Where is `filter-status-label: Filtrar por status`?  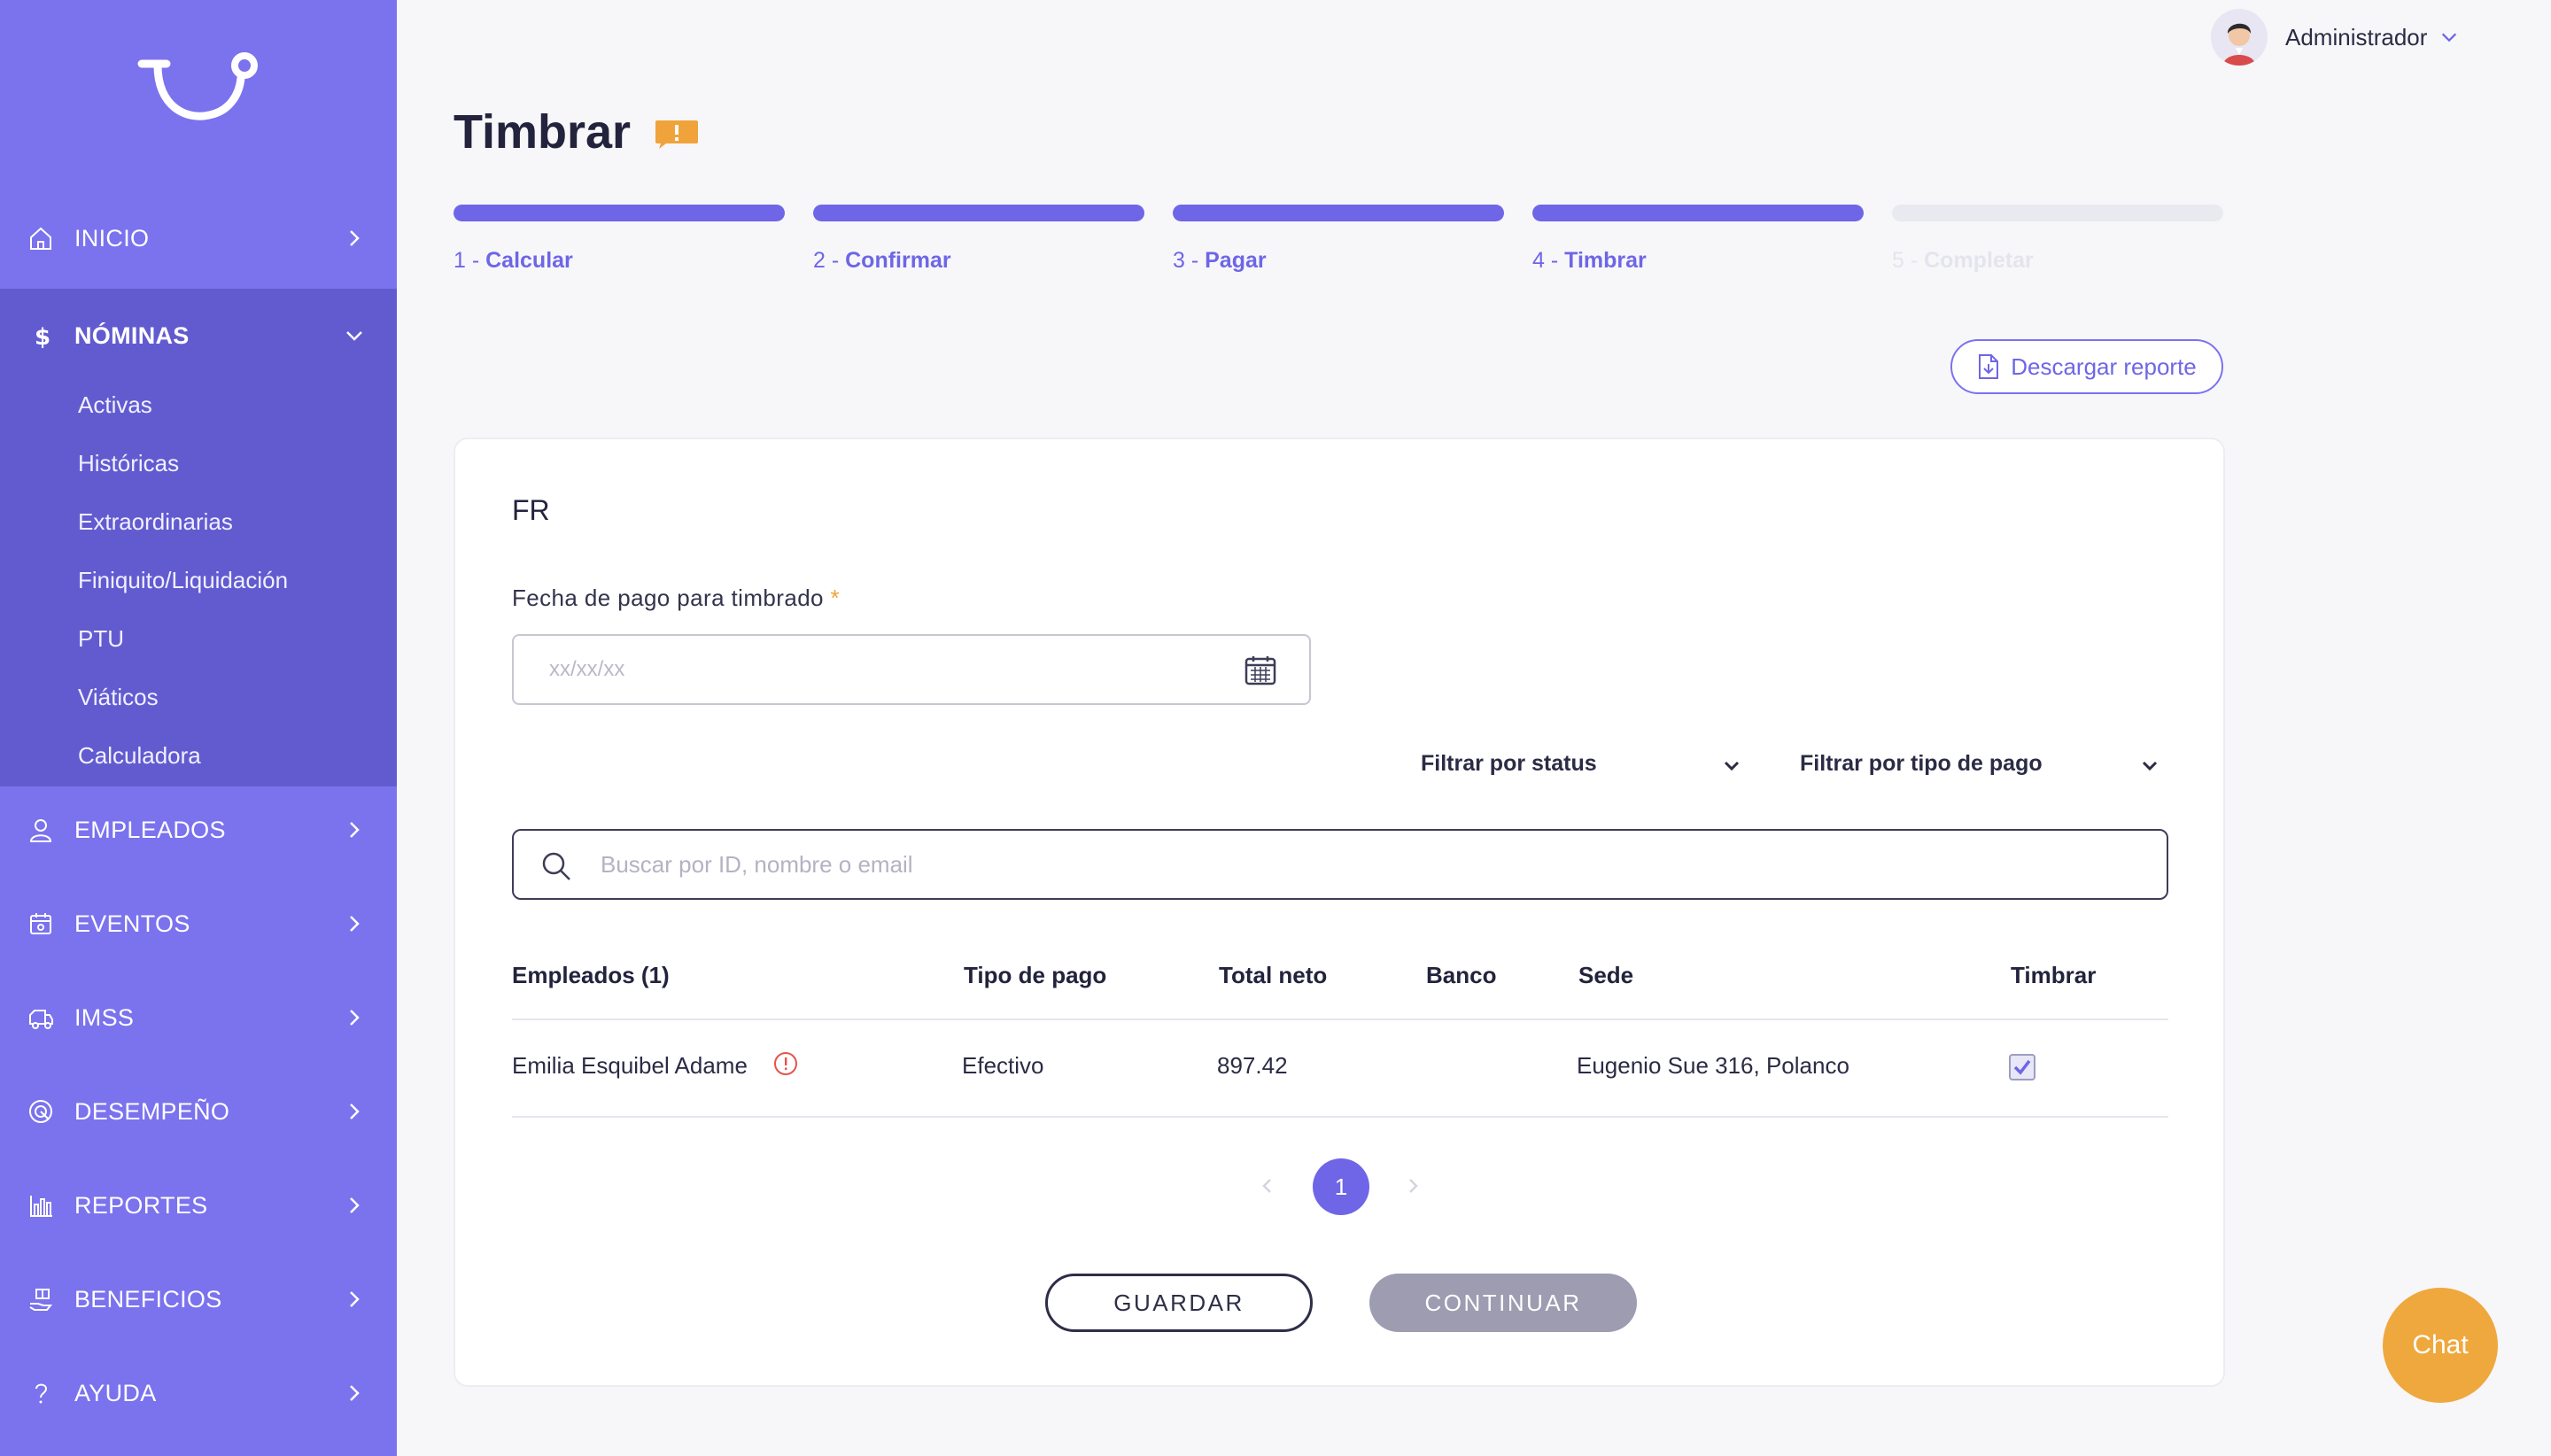
filter-status-label: Filtrar por status is located at coordinates (1509, 763).